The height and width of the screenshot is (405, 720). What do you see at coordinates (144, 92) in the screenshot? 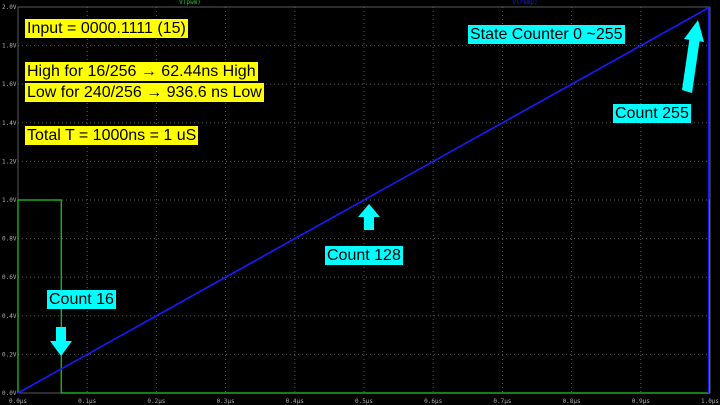
I see `annotation-low: Low for 240/256 → 936.6 ns Low` at bounding box center [144, 92].